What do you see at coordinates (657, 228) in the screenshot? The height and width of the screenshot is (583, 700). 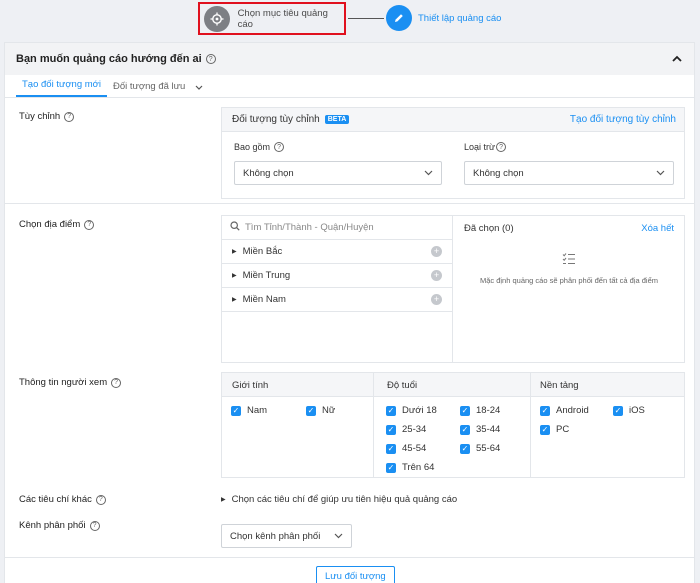 I see `clear-all-link: Xóa hết` at bounding box center [657, 228].